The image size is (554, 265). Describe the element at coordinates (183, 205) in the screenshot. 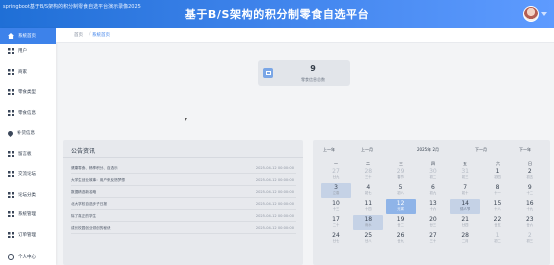

I see `list-item: 北大学校自选步子日报 2025-04-12 00:00:00` at that location.